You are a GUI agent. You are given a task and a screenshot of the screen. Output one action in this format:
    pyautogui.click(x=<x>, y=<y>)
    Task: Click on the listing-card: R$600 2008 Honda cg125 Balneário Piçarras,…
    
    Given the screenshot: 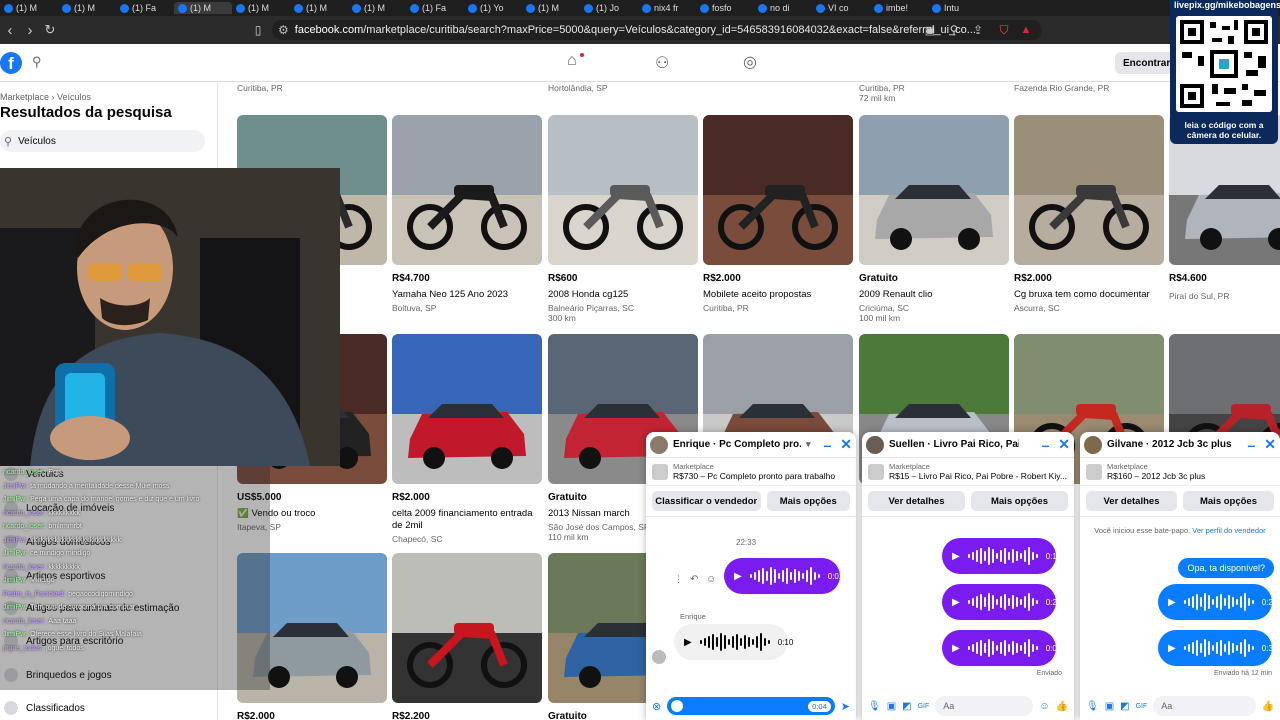 What is the action you would take?
    pyautogui.click(x=623, y=219)
    